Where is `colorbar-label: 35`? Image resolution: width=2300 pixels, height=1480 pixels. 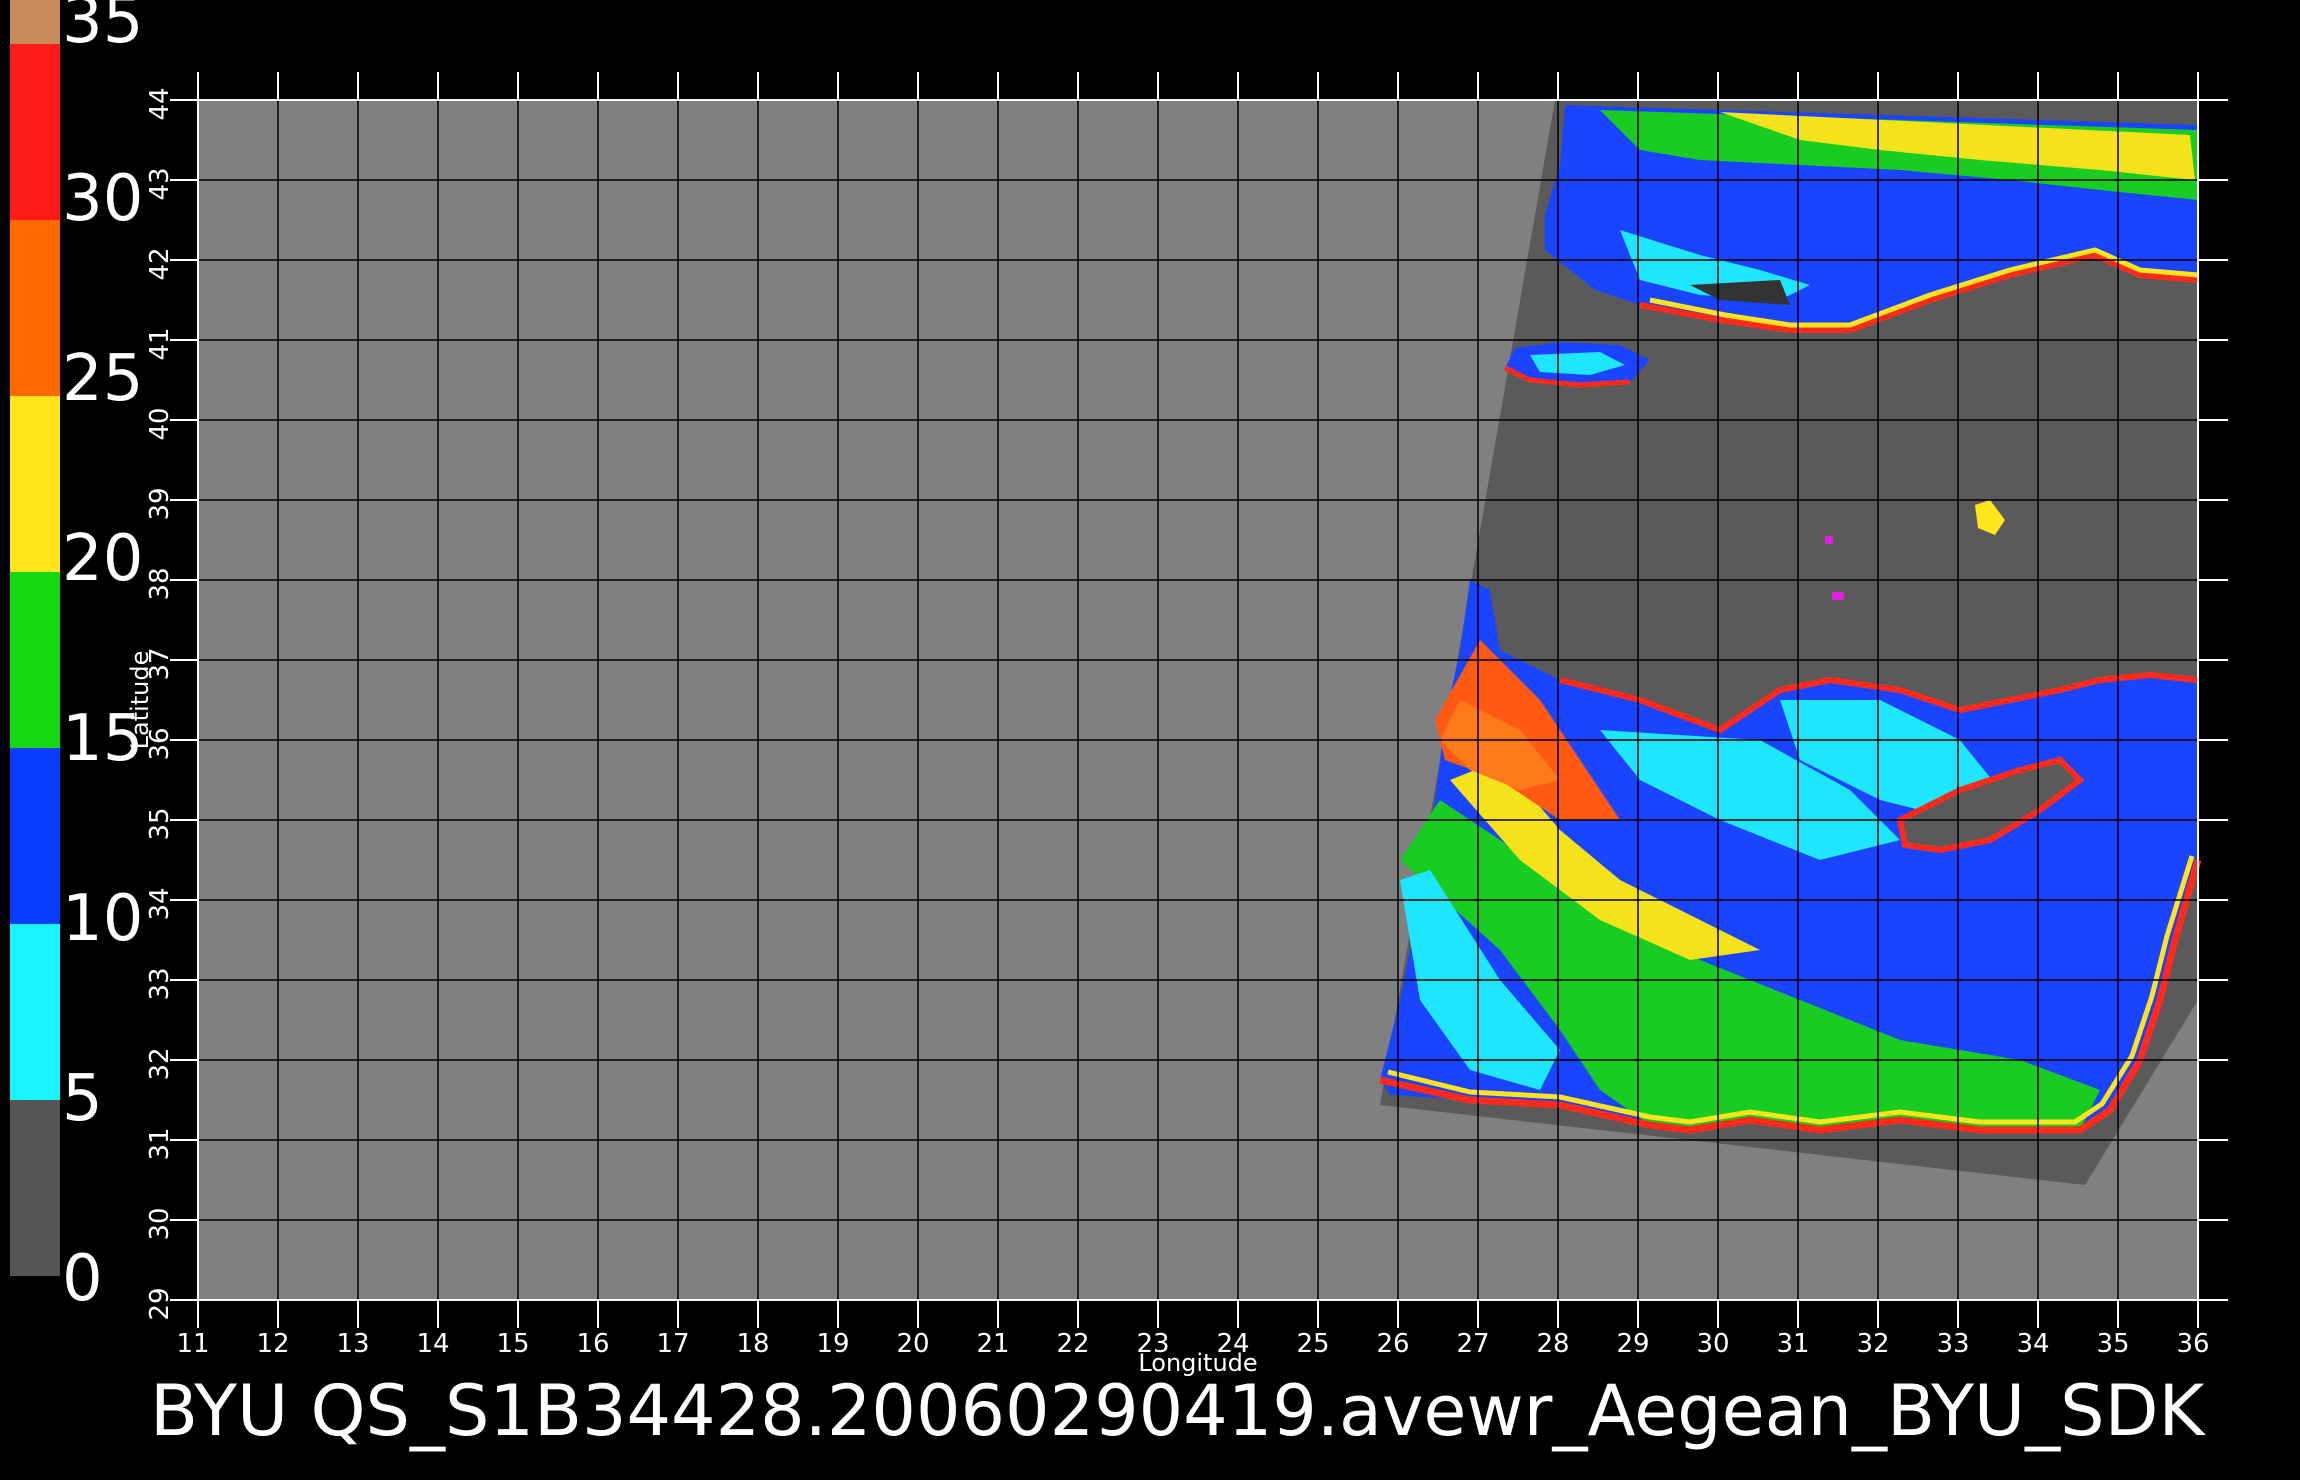
colorbar-label: 35 is located at coordinates (102, 29).